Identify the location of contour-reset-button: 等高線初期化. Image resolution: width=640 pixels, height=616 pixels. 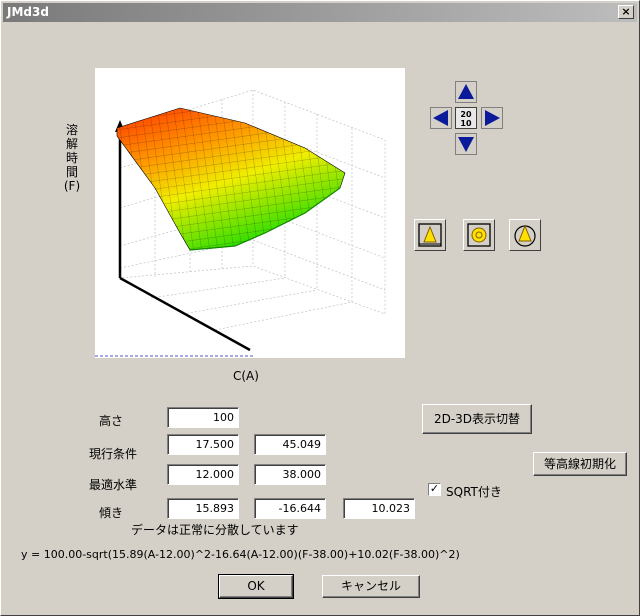
(580, 464).